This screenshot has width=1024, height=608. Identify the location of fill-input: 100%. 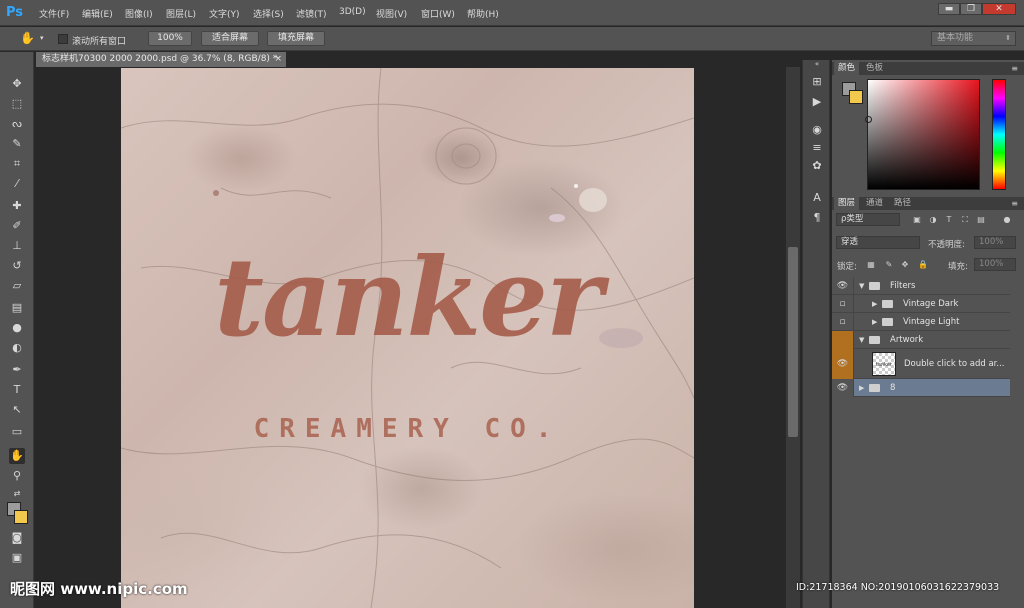
(995, 264).